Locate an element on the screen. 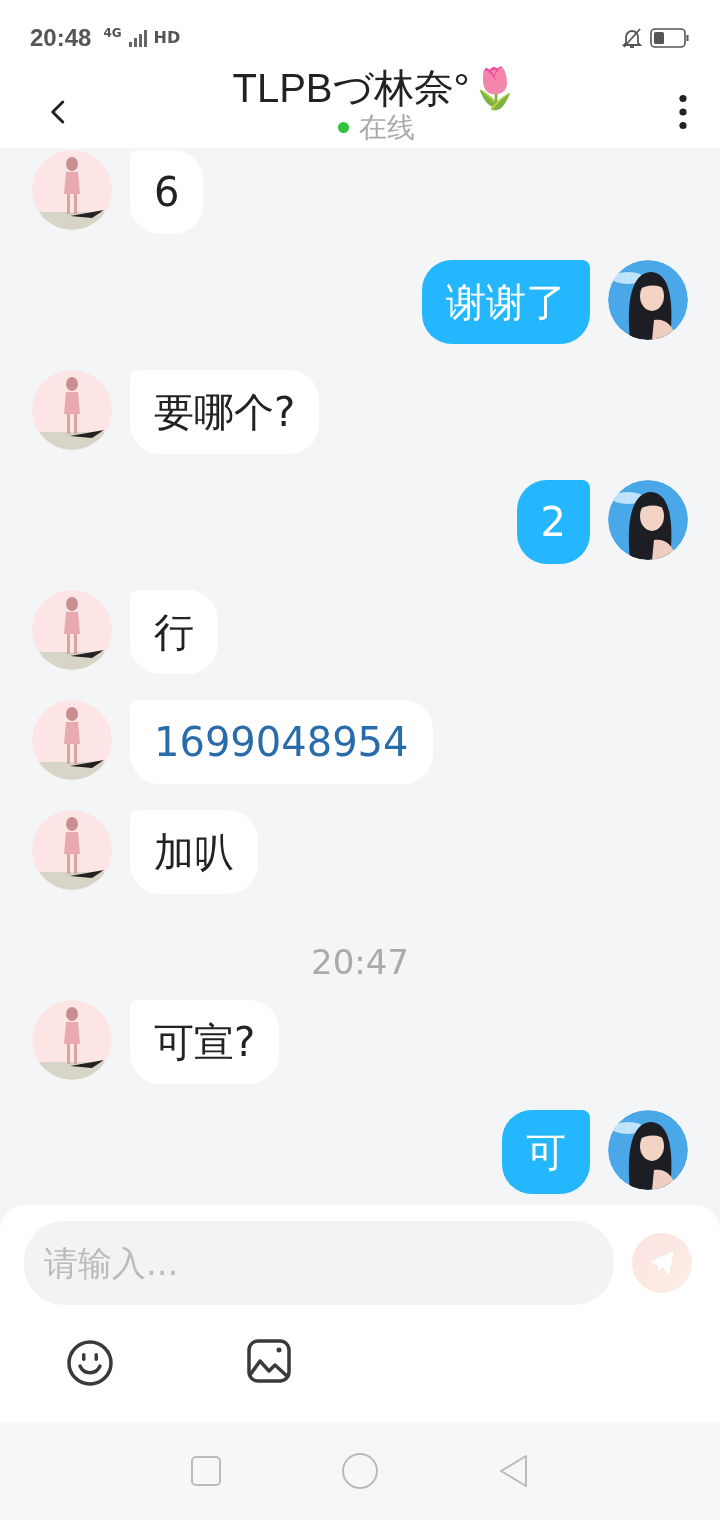  message-bubble: 6 is located at coordinates (167, 192).